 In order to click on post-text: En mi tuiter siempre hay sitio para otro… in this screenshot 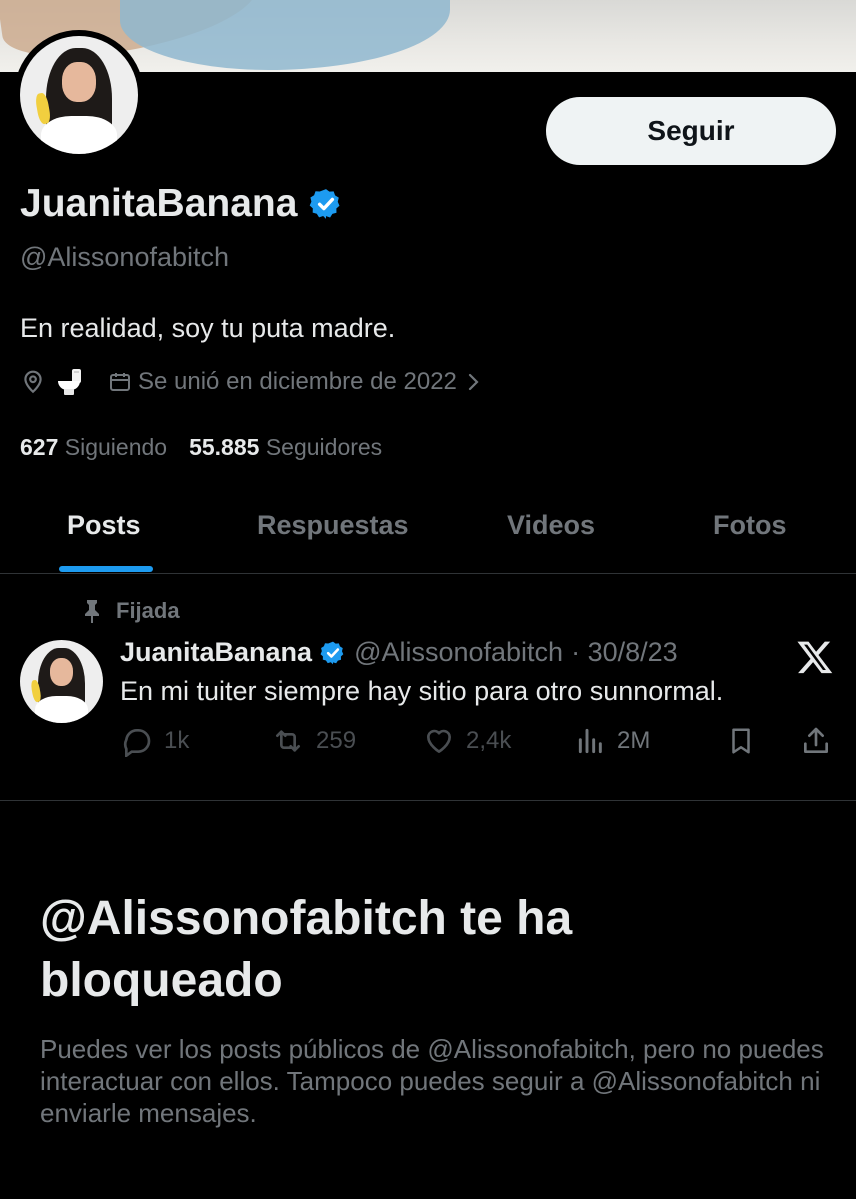, I will do `click(421, 691)`.